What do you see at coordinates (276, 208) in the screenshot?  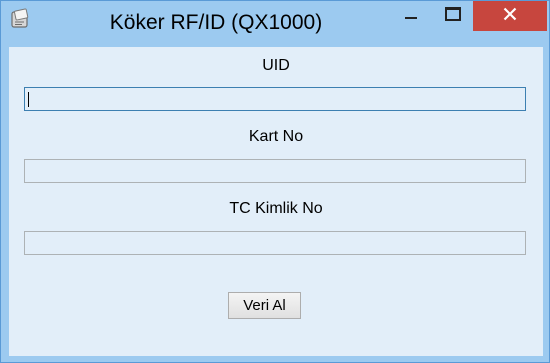 I see `tc-id-no-label: TC Kimlik No` at bounding box center [276, 208].